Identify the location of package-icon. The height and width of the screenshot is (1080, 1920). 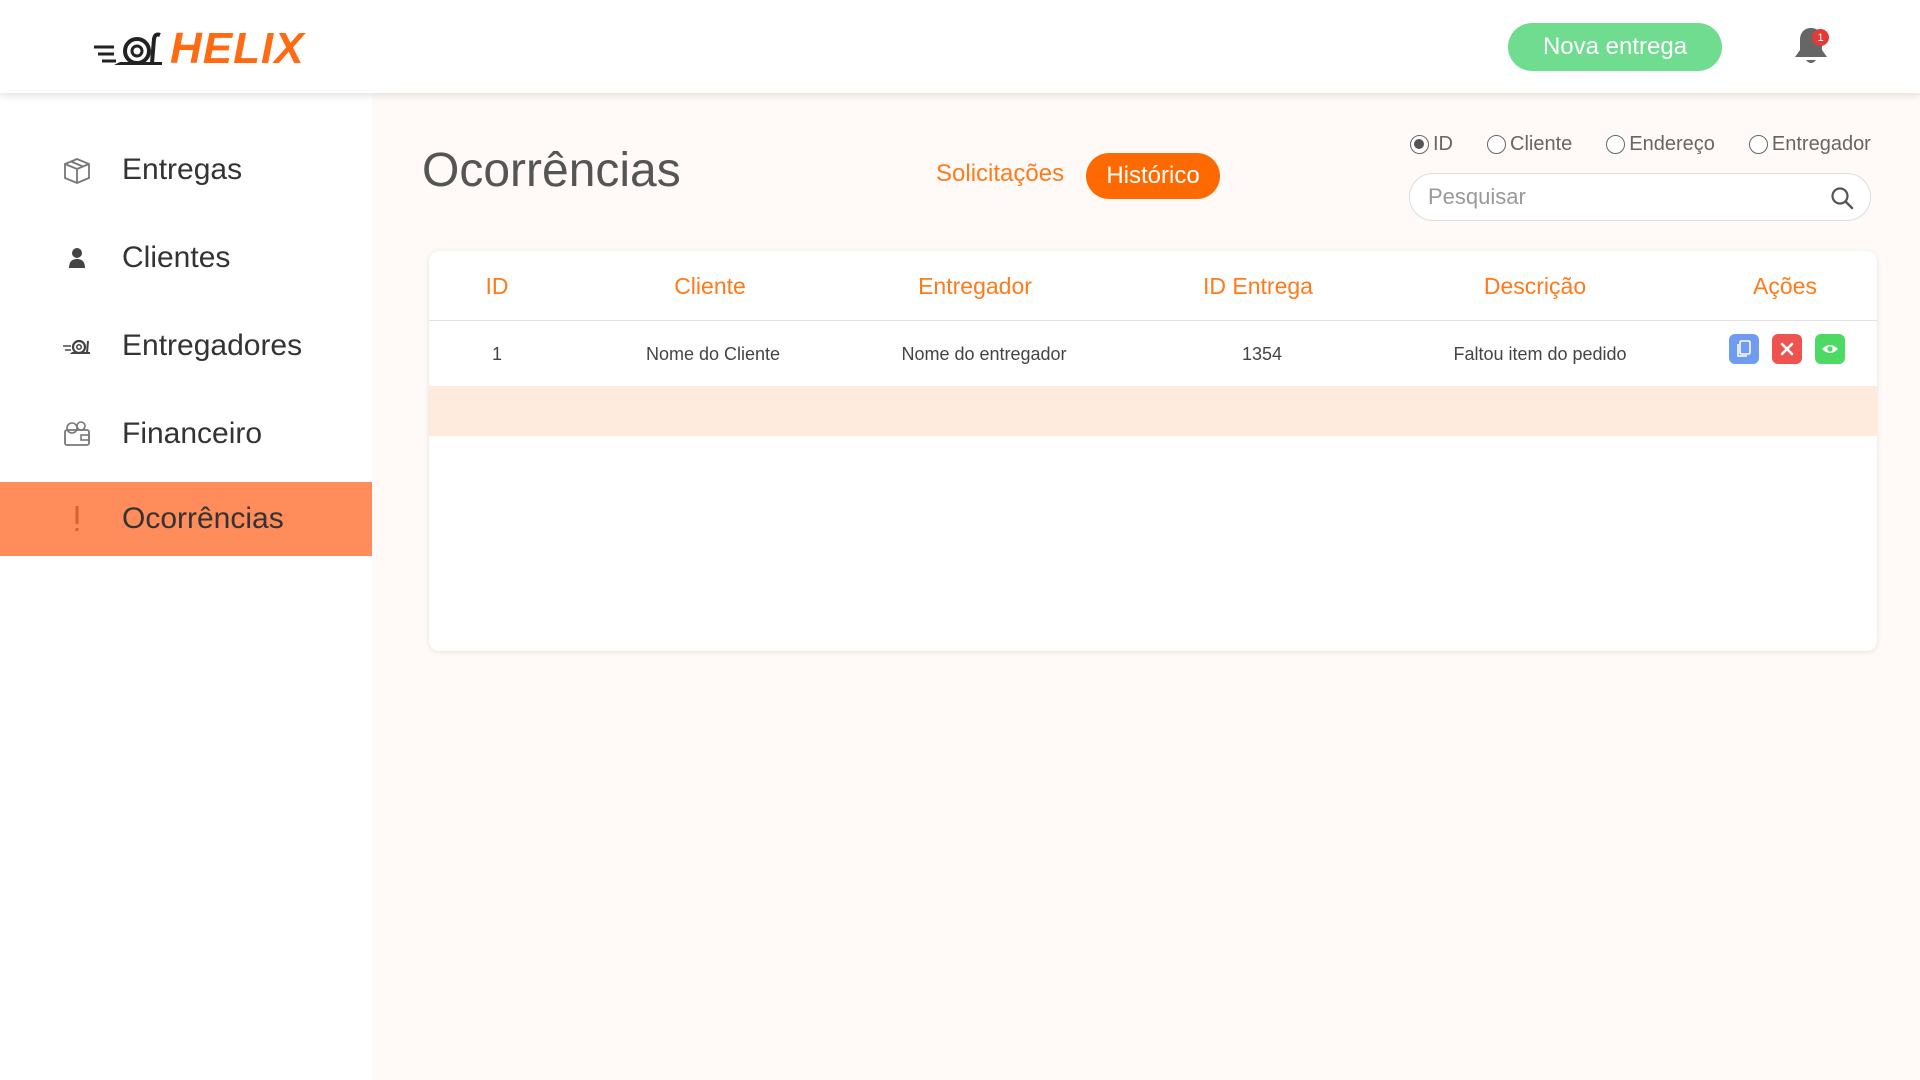
(77, 170).